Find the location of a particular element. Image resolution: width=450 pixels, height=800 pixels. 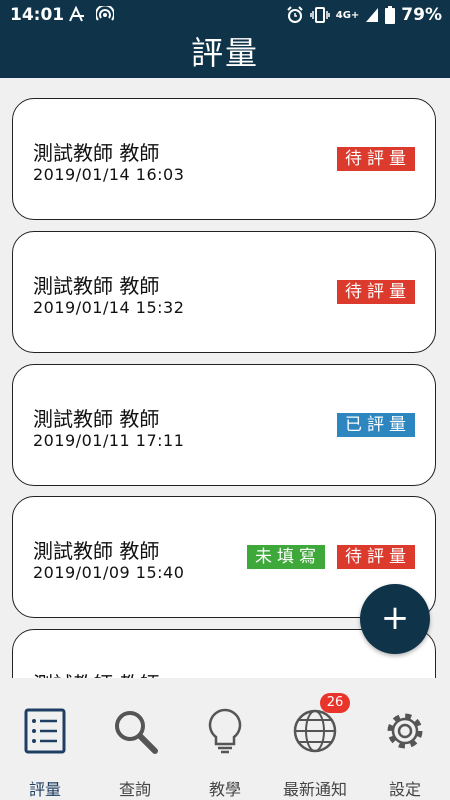

gear-icon is located at coordinates (405, 731).